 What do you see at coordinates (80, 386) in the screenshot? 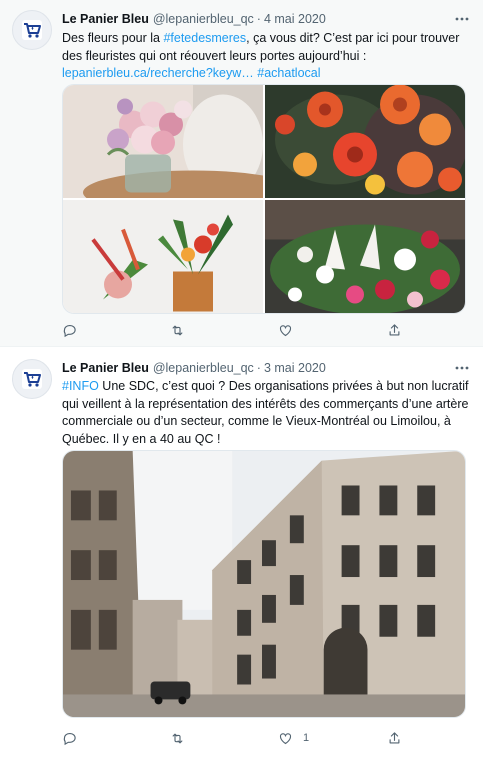
I see `hashtag-link: #INFO` at bounding box center [80, 386].